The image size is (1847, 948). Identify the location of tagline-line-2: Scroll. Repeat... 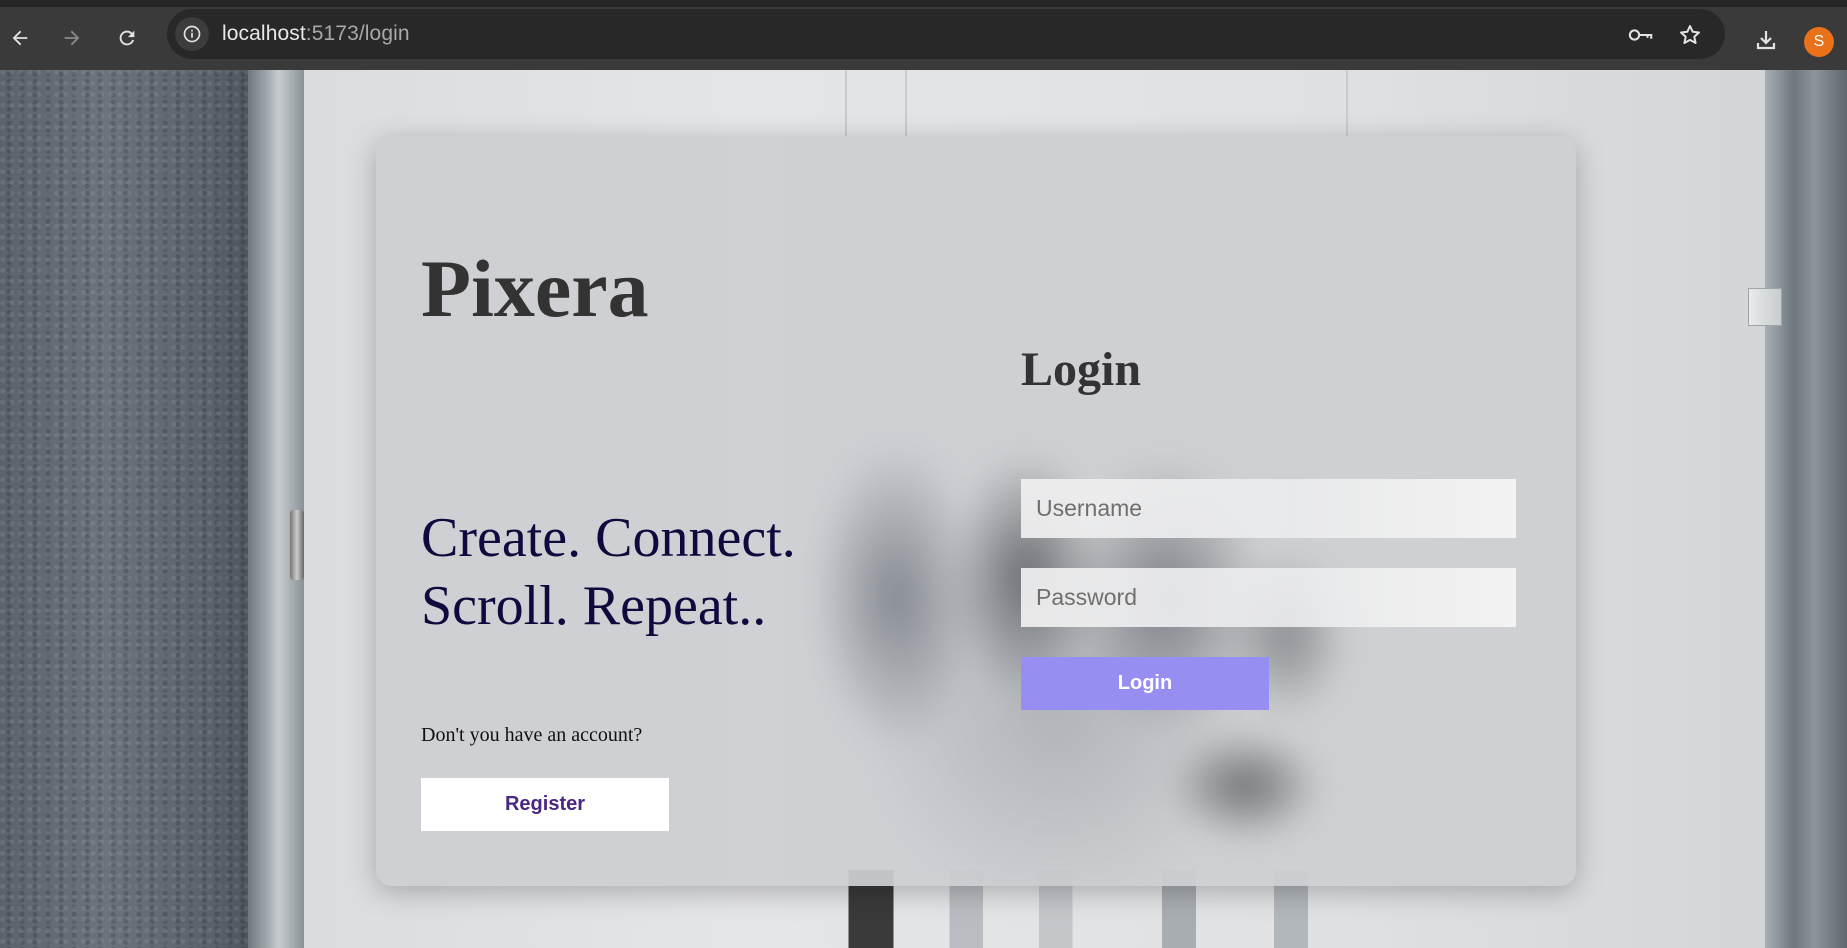
(594, 606).